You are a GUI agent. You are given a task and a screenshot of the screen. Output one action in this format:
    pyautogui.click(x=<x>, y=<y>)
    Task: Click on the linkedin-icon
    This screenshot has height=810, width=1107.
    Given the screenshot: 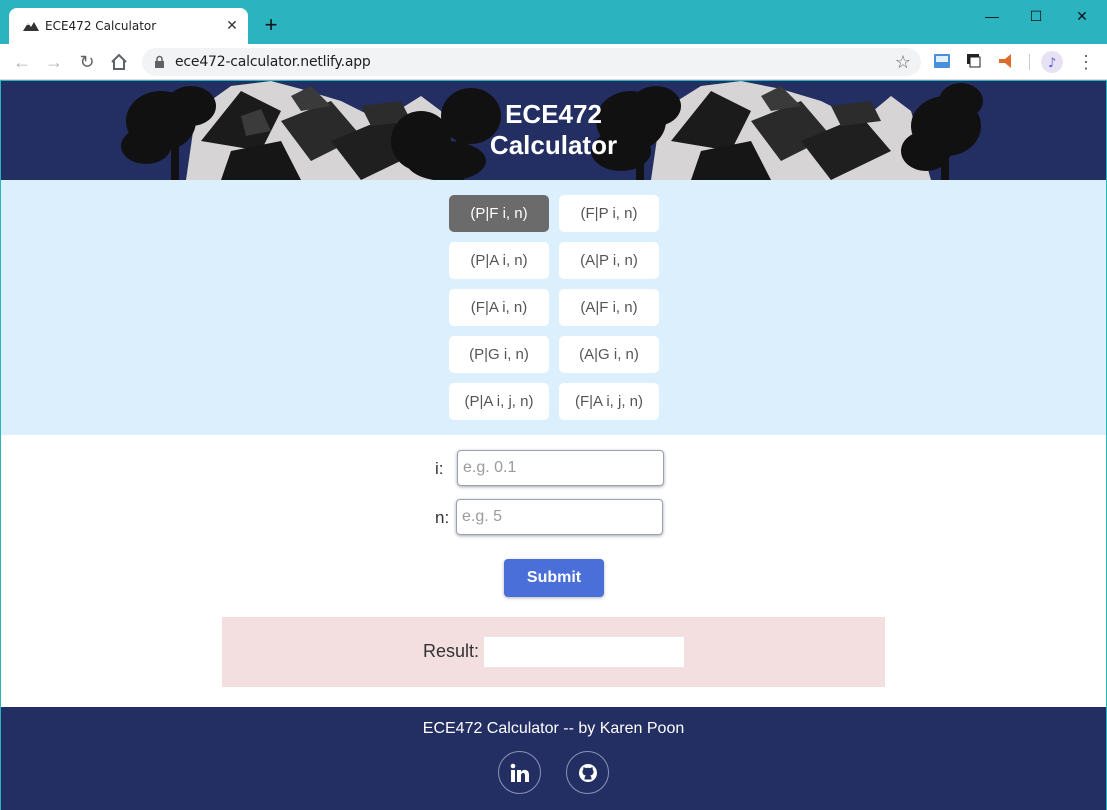 What is the action you would take?
    pyautogui.click(x=519, y=772)
    